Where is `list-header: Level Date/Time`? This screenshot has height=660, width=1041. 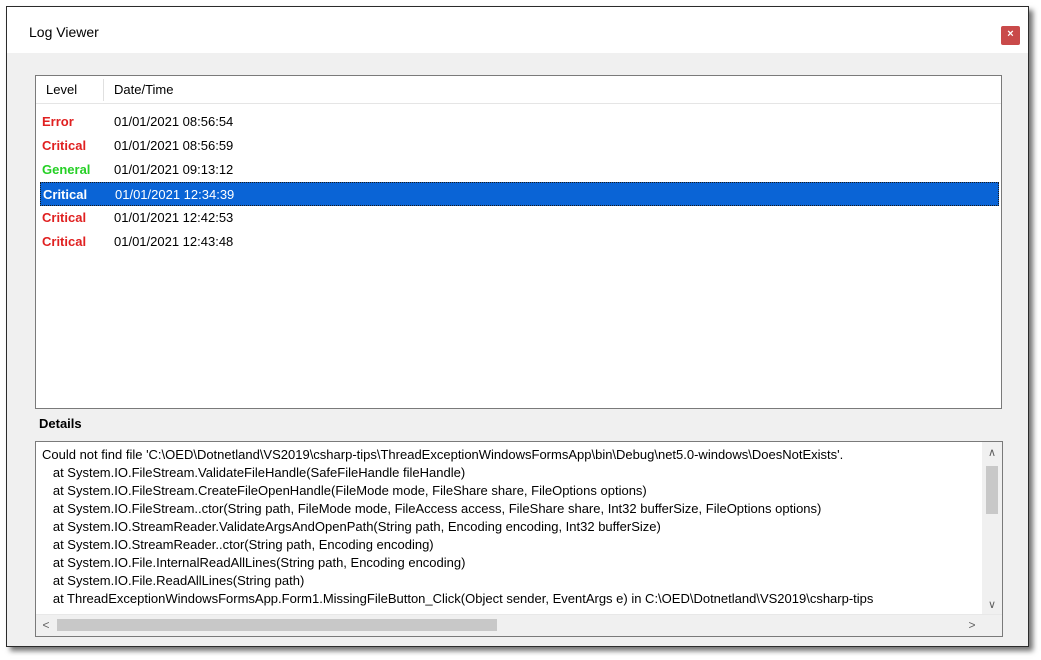
list-header: Level Date/Time is located at coordinates (518, 90).